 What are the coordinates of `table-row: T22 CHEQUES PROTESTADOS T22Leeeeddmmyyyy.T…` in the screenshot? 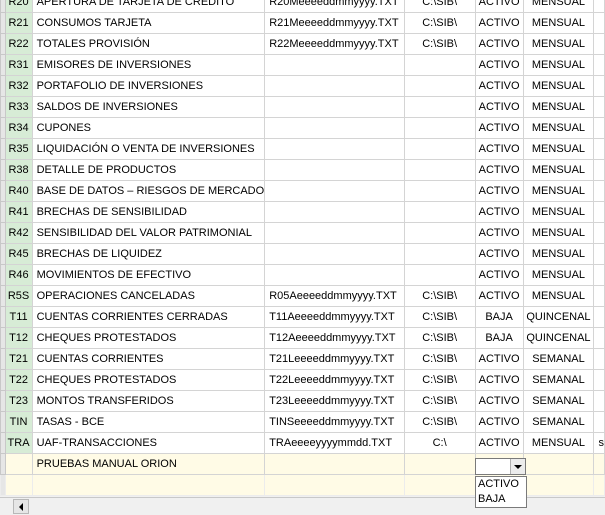 It's located at (302, 380).